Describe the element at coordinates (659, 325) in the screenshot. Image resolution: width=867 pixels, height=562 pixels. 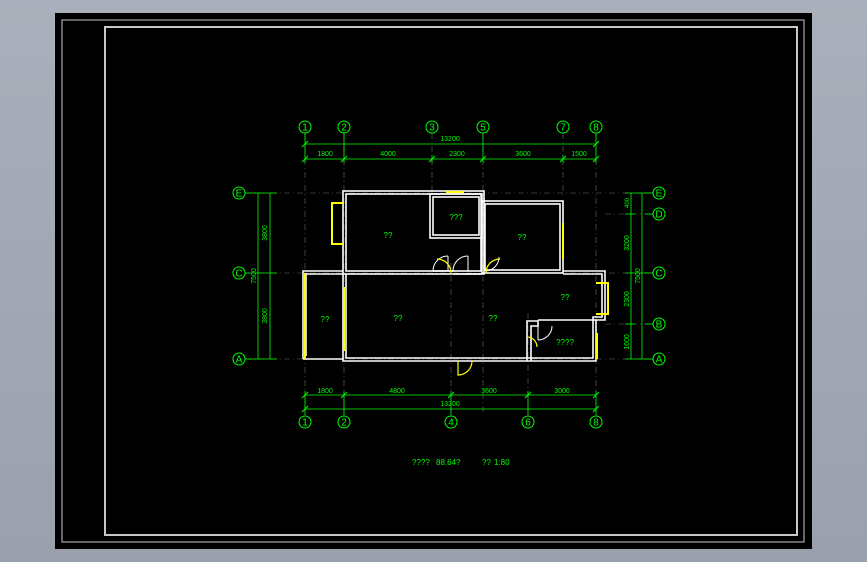
I see `right-axis-bubble-4-label: B` at that location.